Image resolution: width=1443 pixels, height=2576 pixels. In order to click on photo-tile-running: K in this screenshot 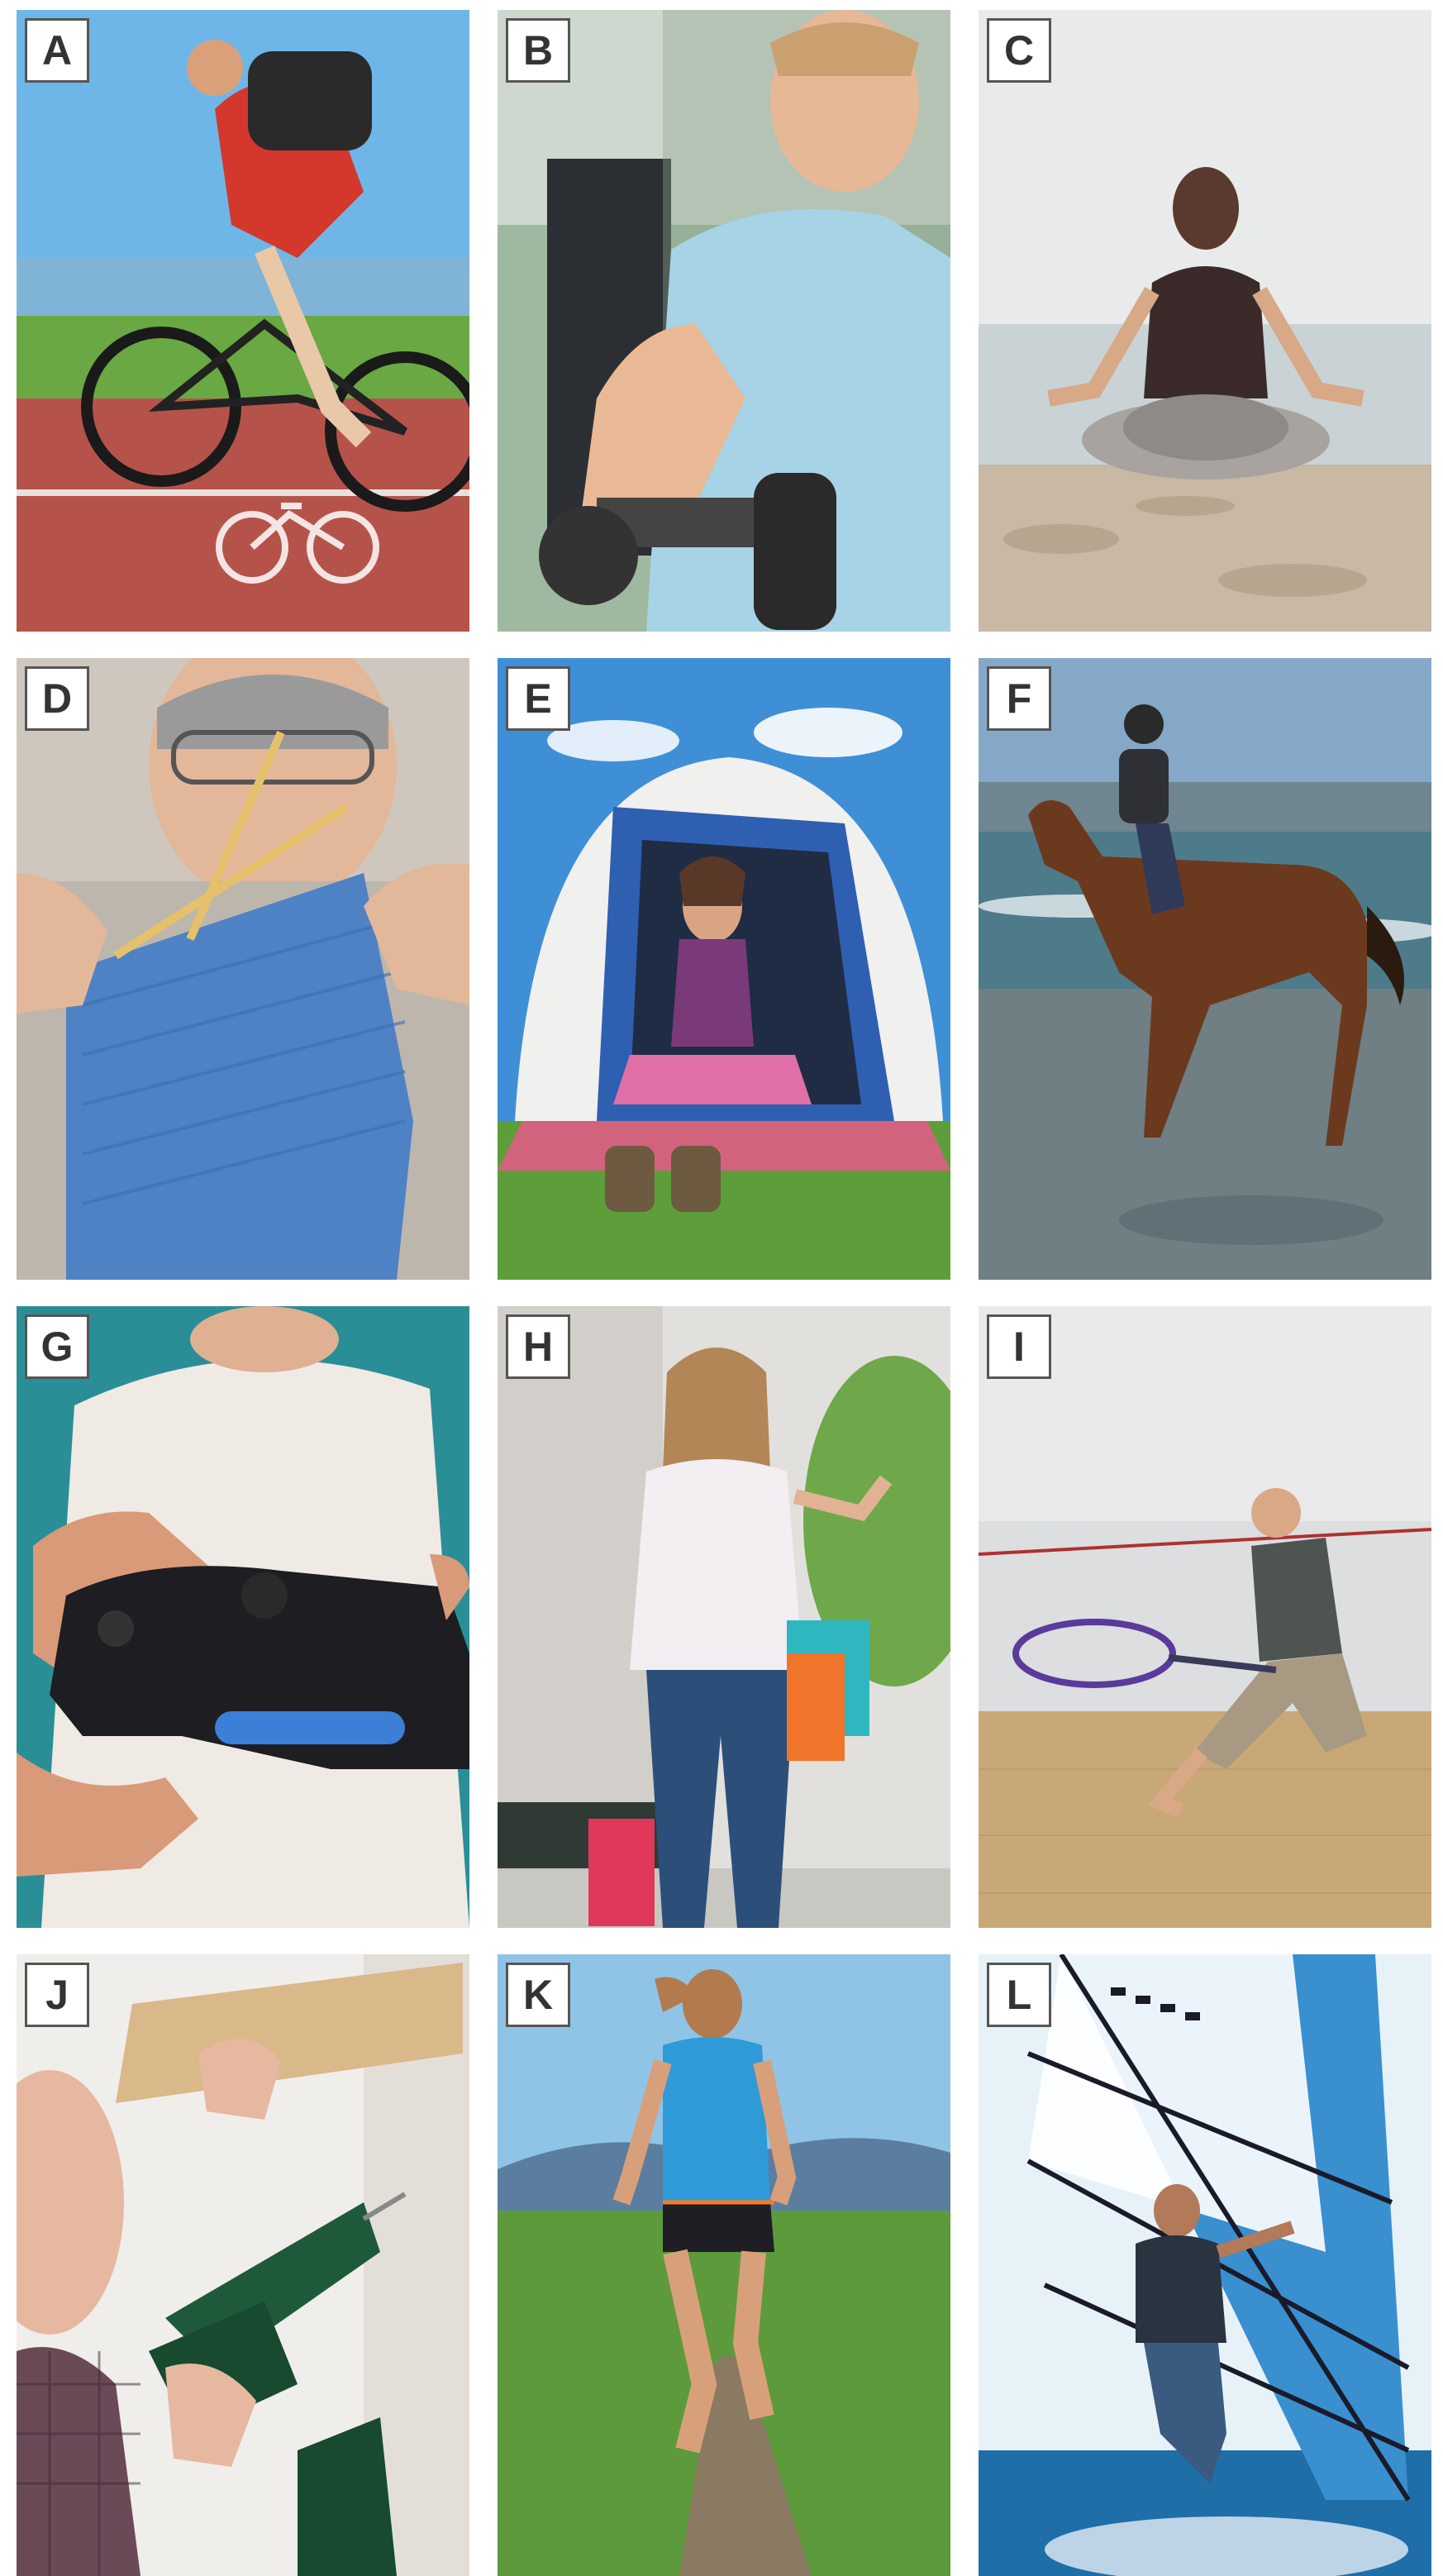, I will do `click(724, 2265)`.